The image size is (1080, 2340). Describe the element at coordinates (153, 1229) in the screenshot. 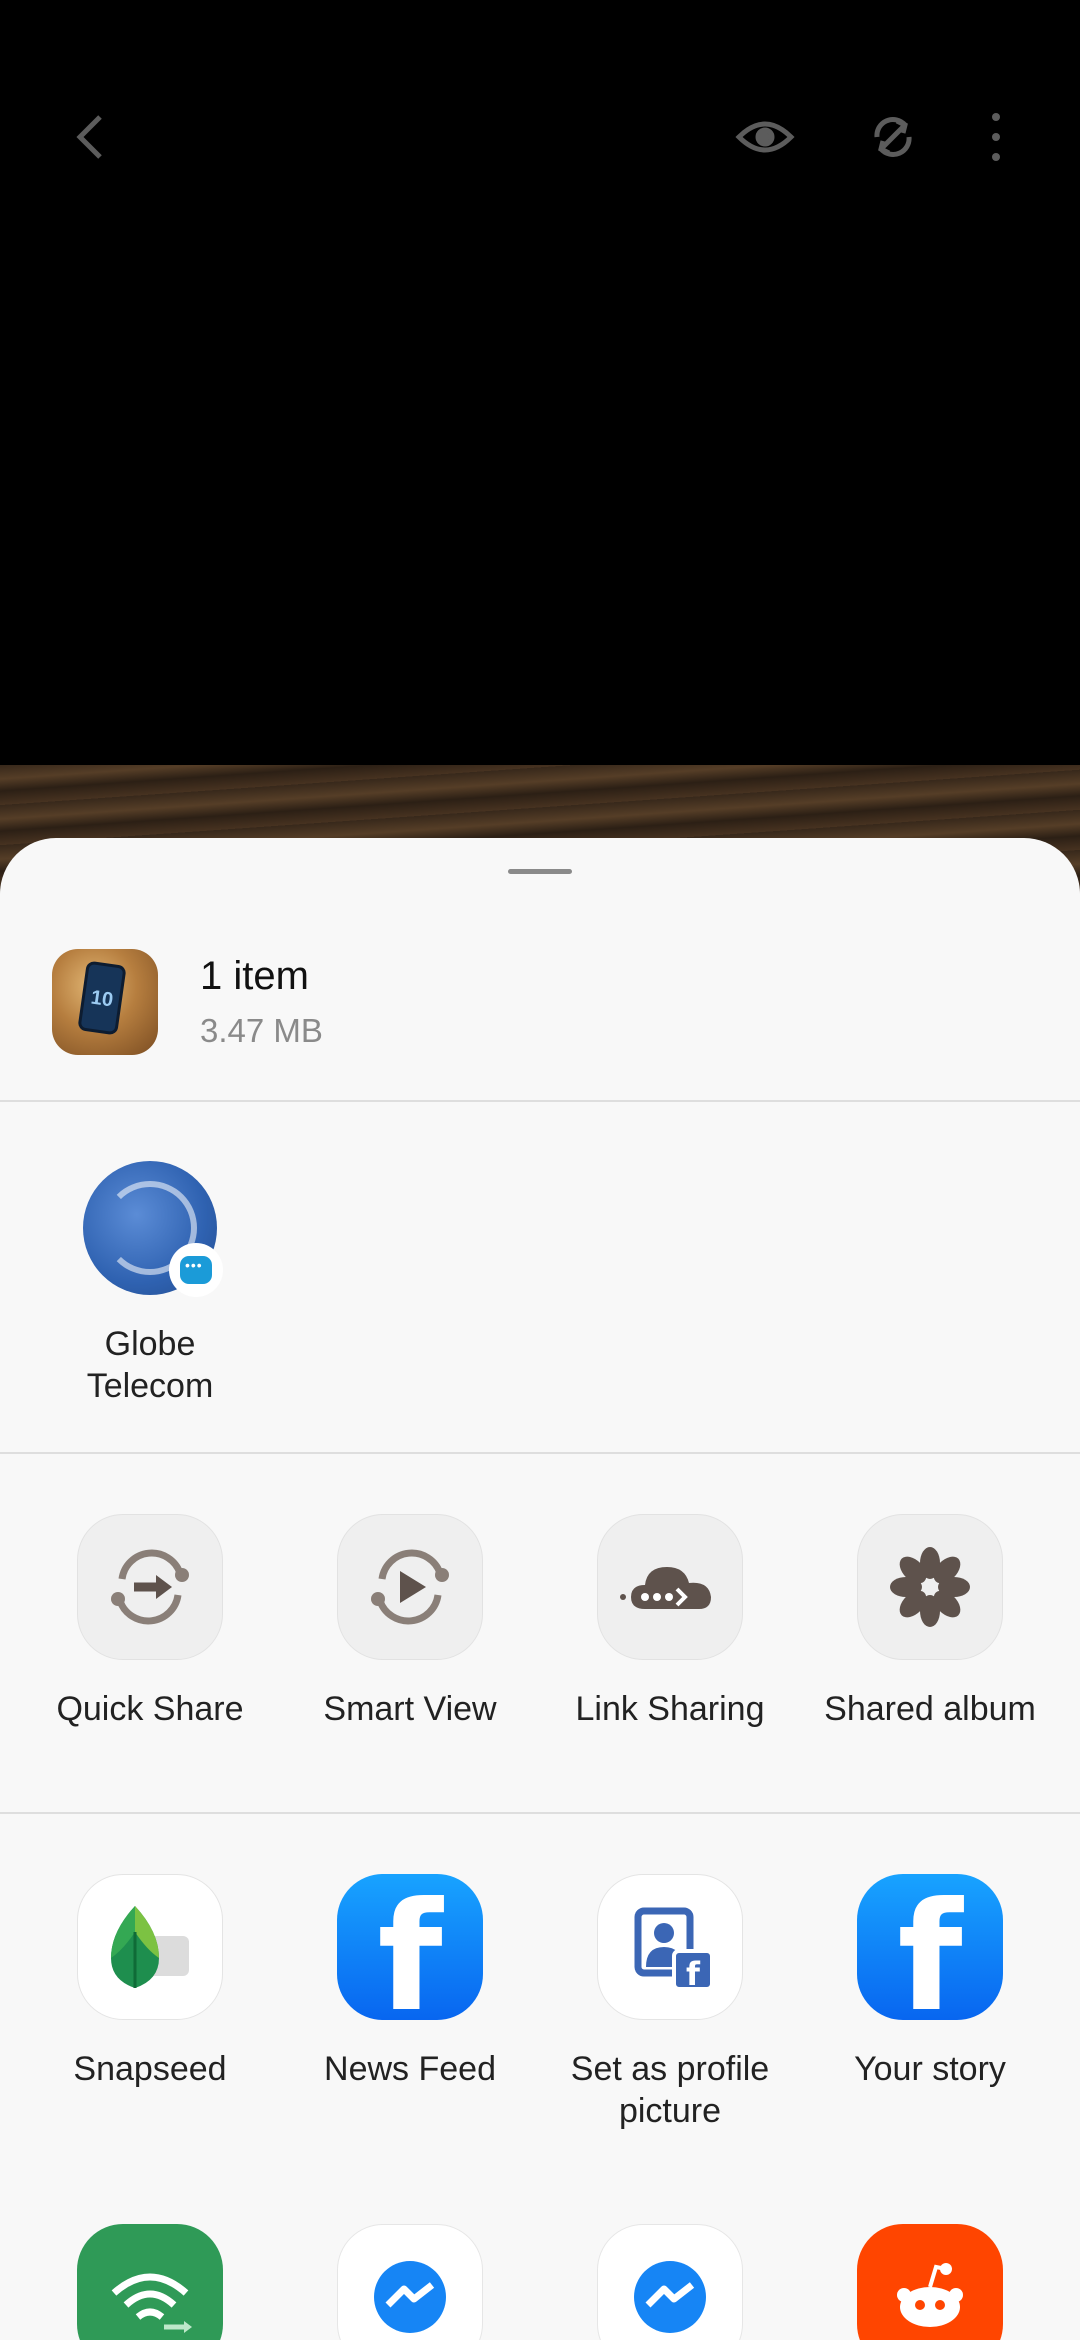

I see `globe-telecom-avatar` at that location.